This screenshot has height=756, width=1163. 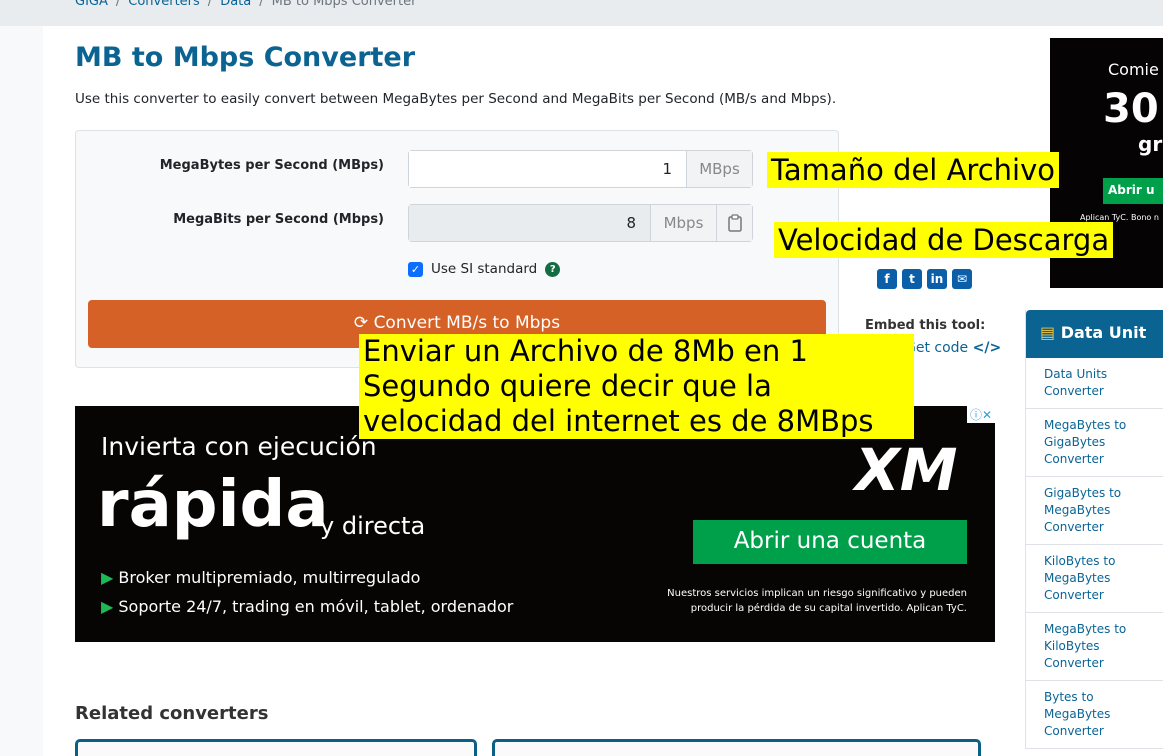 What do you see at coordinates (271, 165) in the screenshot?
I see `input-label: MegaBytes per Second (MBps)` at bounding box center [271, 165].